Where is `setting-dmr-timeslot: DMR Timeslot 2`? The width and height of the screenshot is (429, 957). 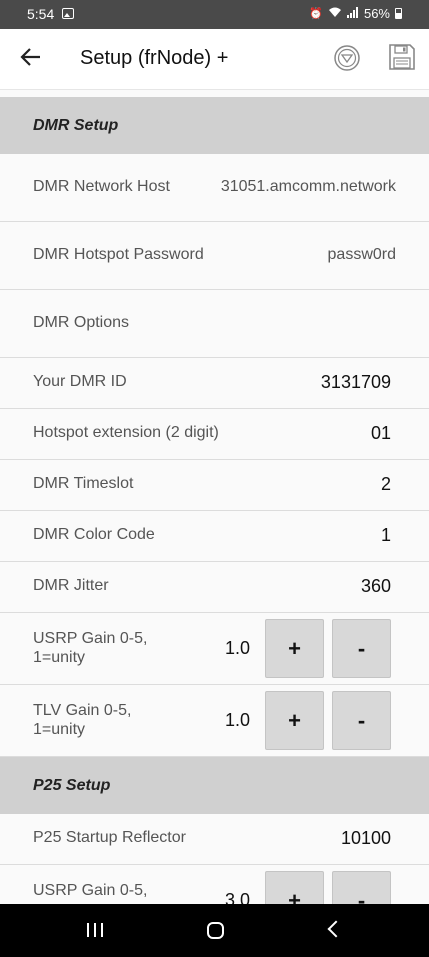
setting-dmr-timeslot: DMR Timeslot 2 is located at coordinates (214, 485).